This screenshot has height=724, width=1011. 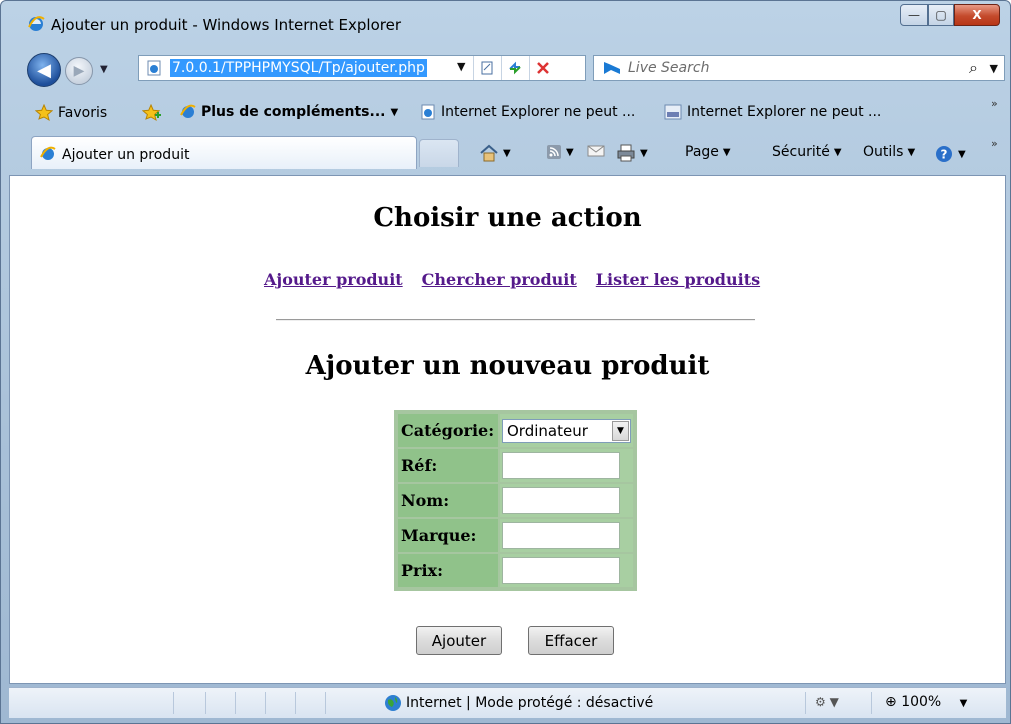 I want to click on print-icon, so click(x=626, y=153).